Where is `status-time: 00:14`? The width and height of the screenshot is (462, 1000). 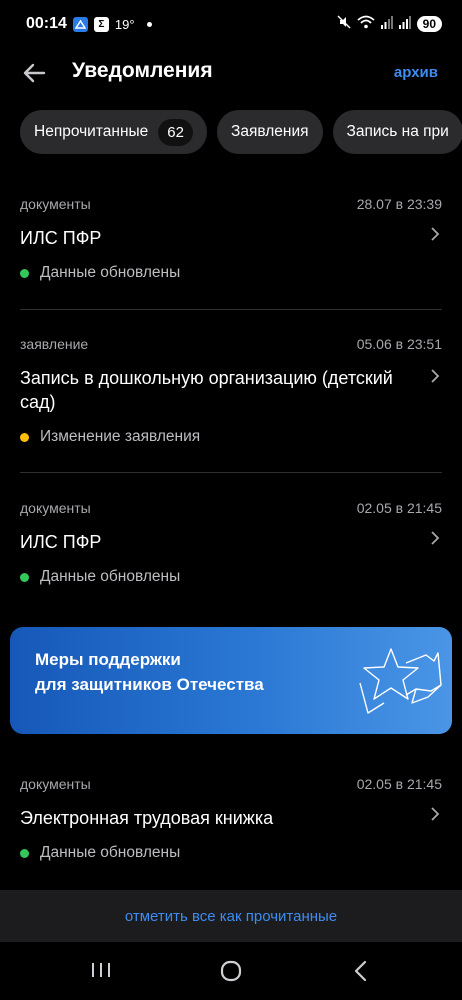 status-time: 00:14 is located at coordinates (46, 23).